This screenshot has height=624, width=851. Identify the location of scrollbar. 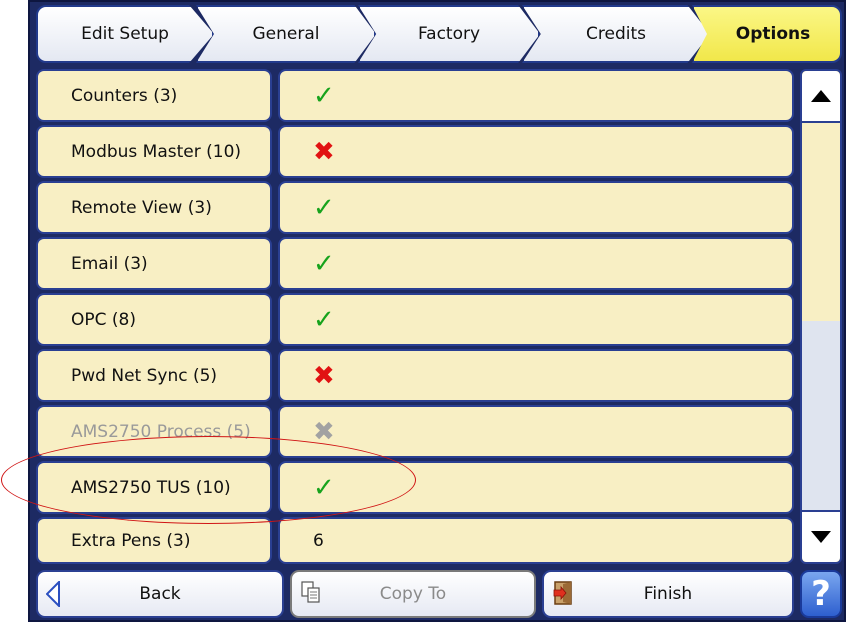
(821, 316).